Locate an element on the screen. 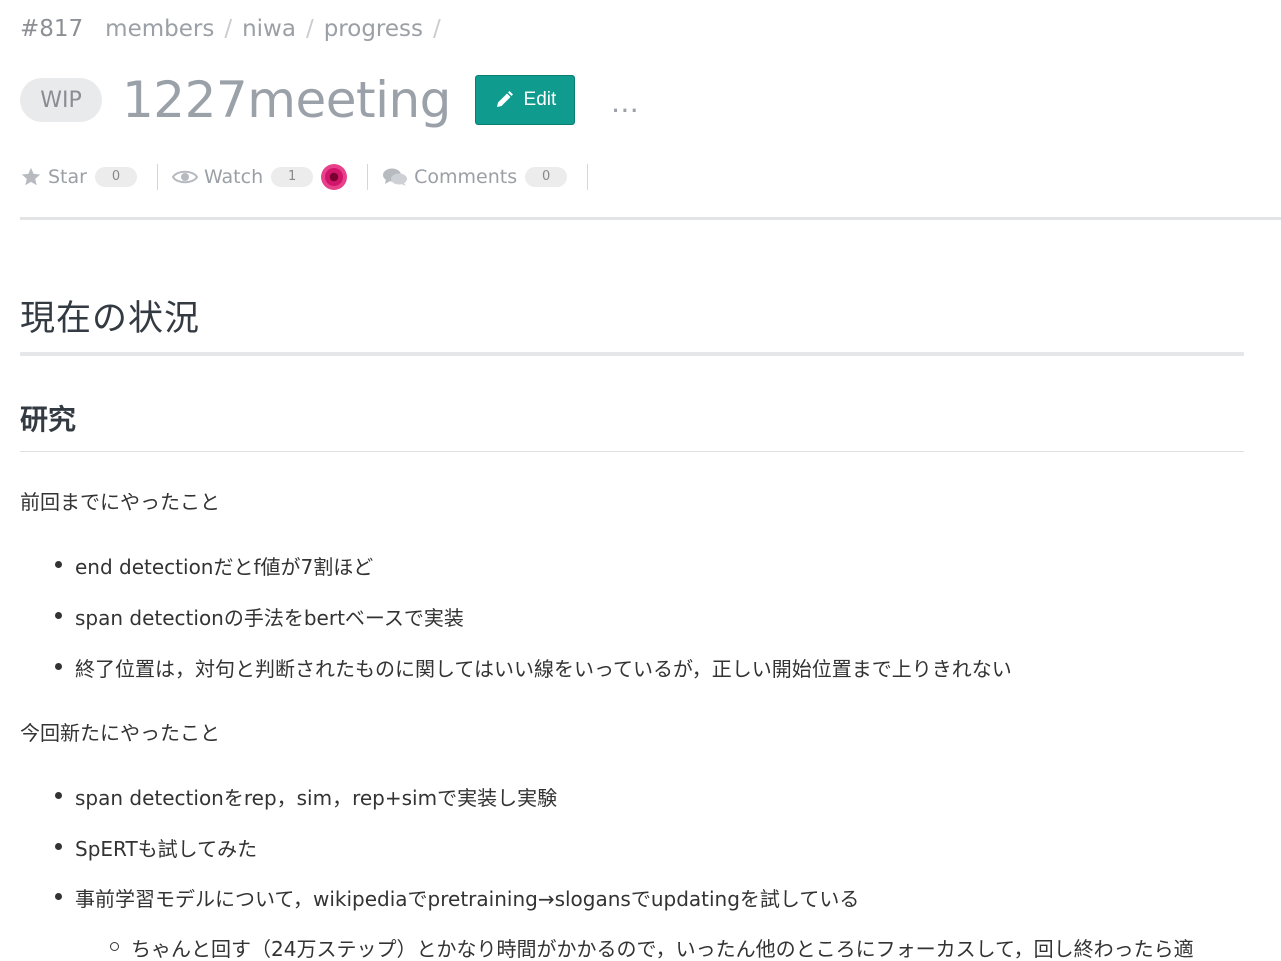  eye-icon is located at coordinates (184, 177).